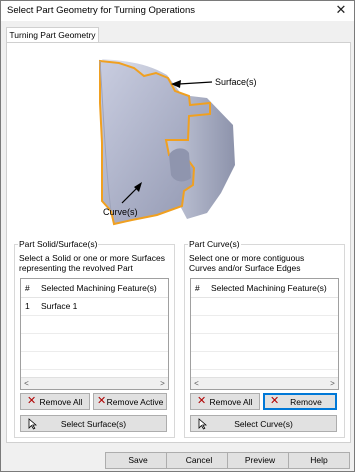  I want to click on select-surfaces-label: Select Surface(s), so click(93, 424).